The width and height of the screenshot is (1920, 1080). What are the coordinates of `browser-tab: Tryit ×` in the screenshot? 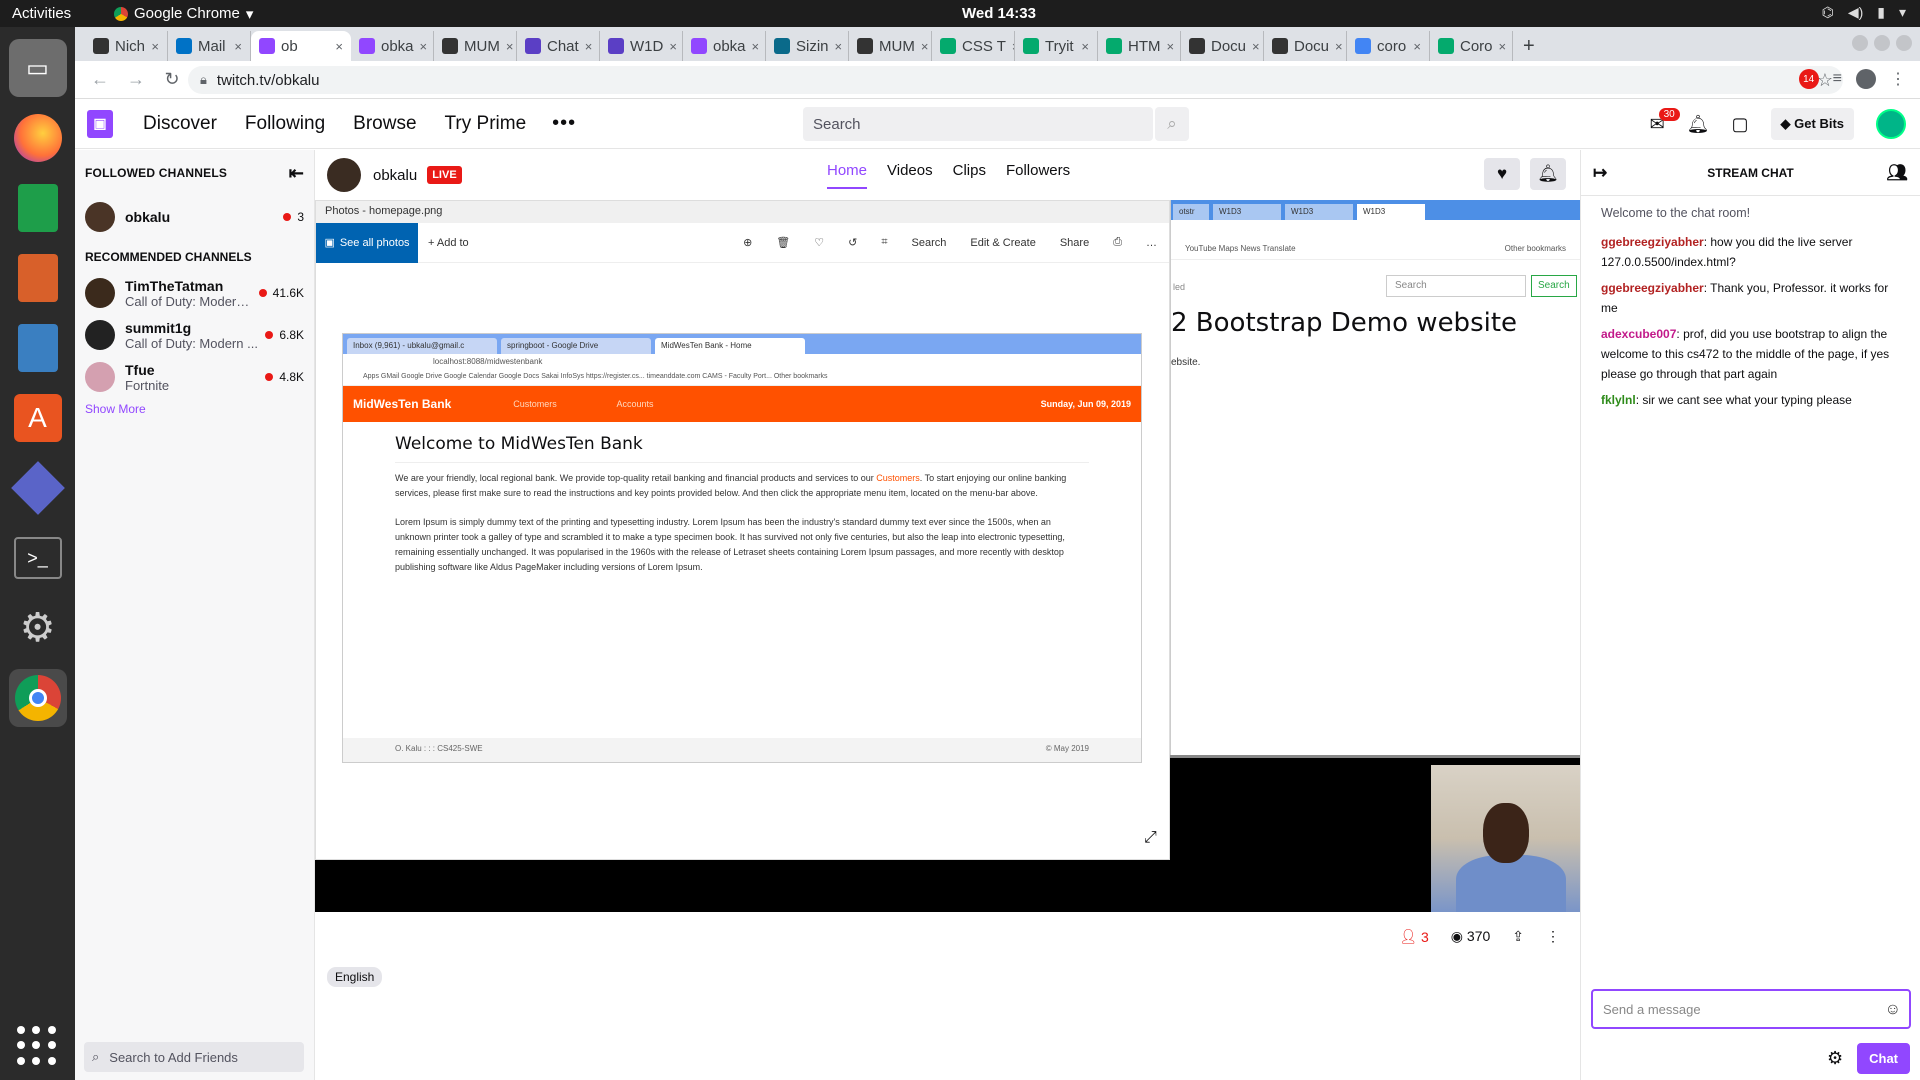 It's located at (1056, 46).